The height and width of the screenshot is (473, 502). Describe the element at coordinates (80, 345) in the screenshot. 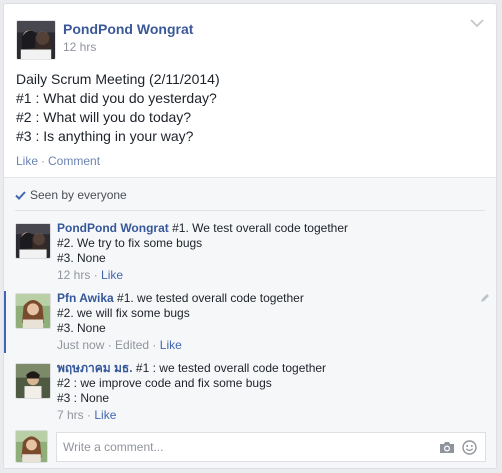

I see `comment-timestamp: Just now` at that location.